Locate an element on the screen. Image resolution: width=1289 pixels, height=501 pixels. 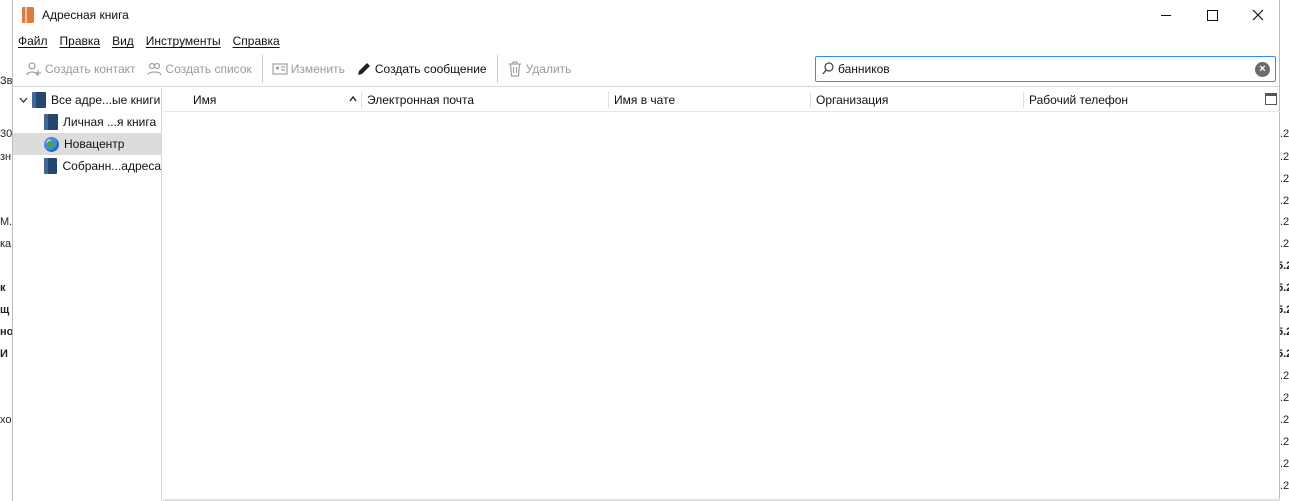
edit-label: Изменить is located at coordinates (317, 69).